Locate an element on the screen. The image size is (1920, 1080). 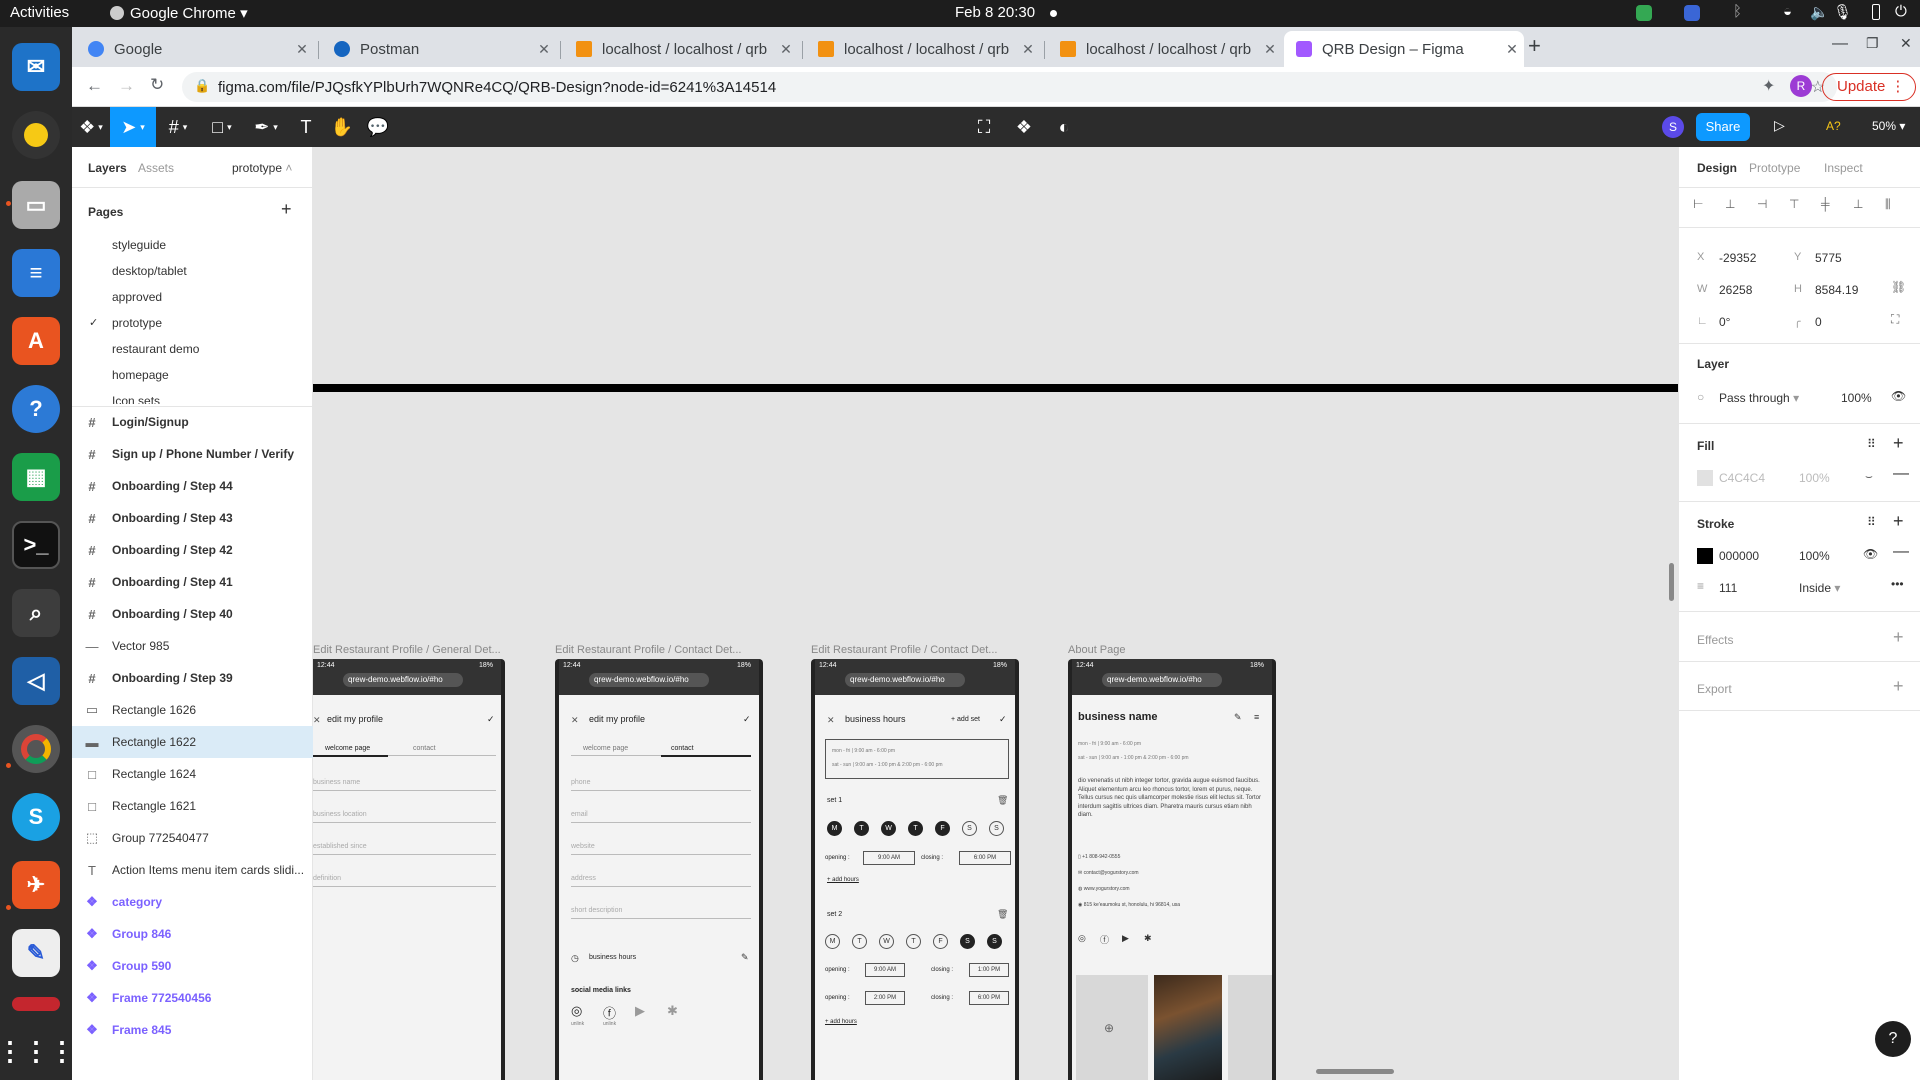
layer-row-selected: ▬ Rectangle 1622 is located at coordinates (192, 742).